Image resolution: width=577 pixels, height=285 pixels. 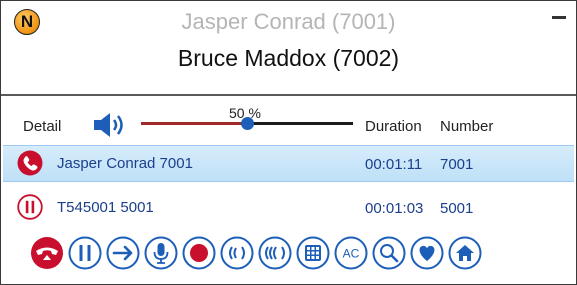 I want to click on transfer-button, so click(x=123, y=253).